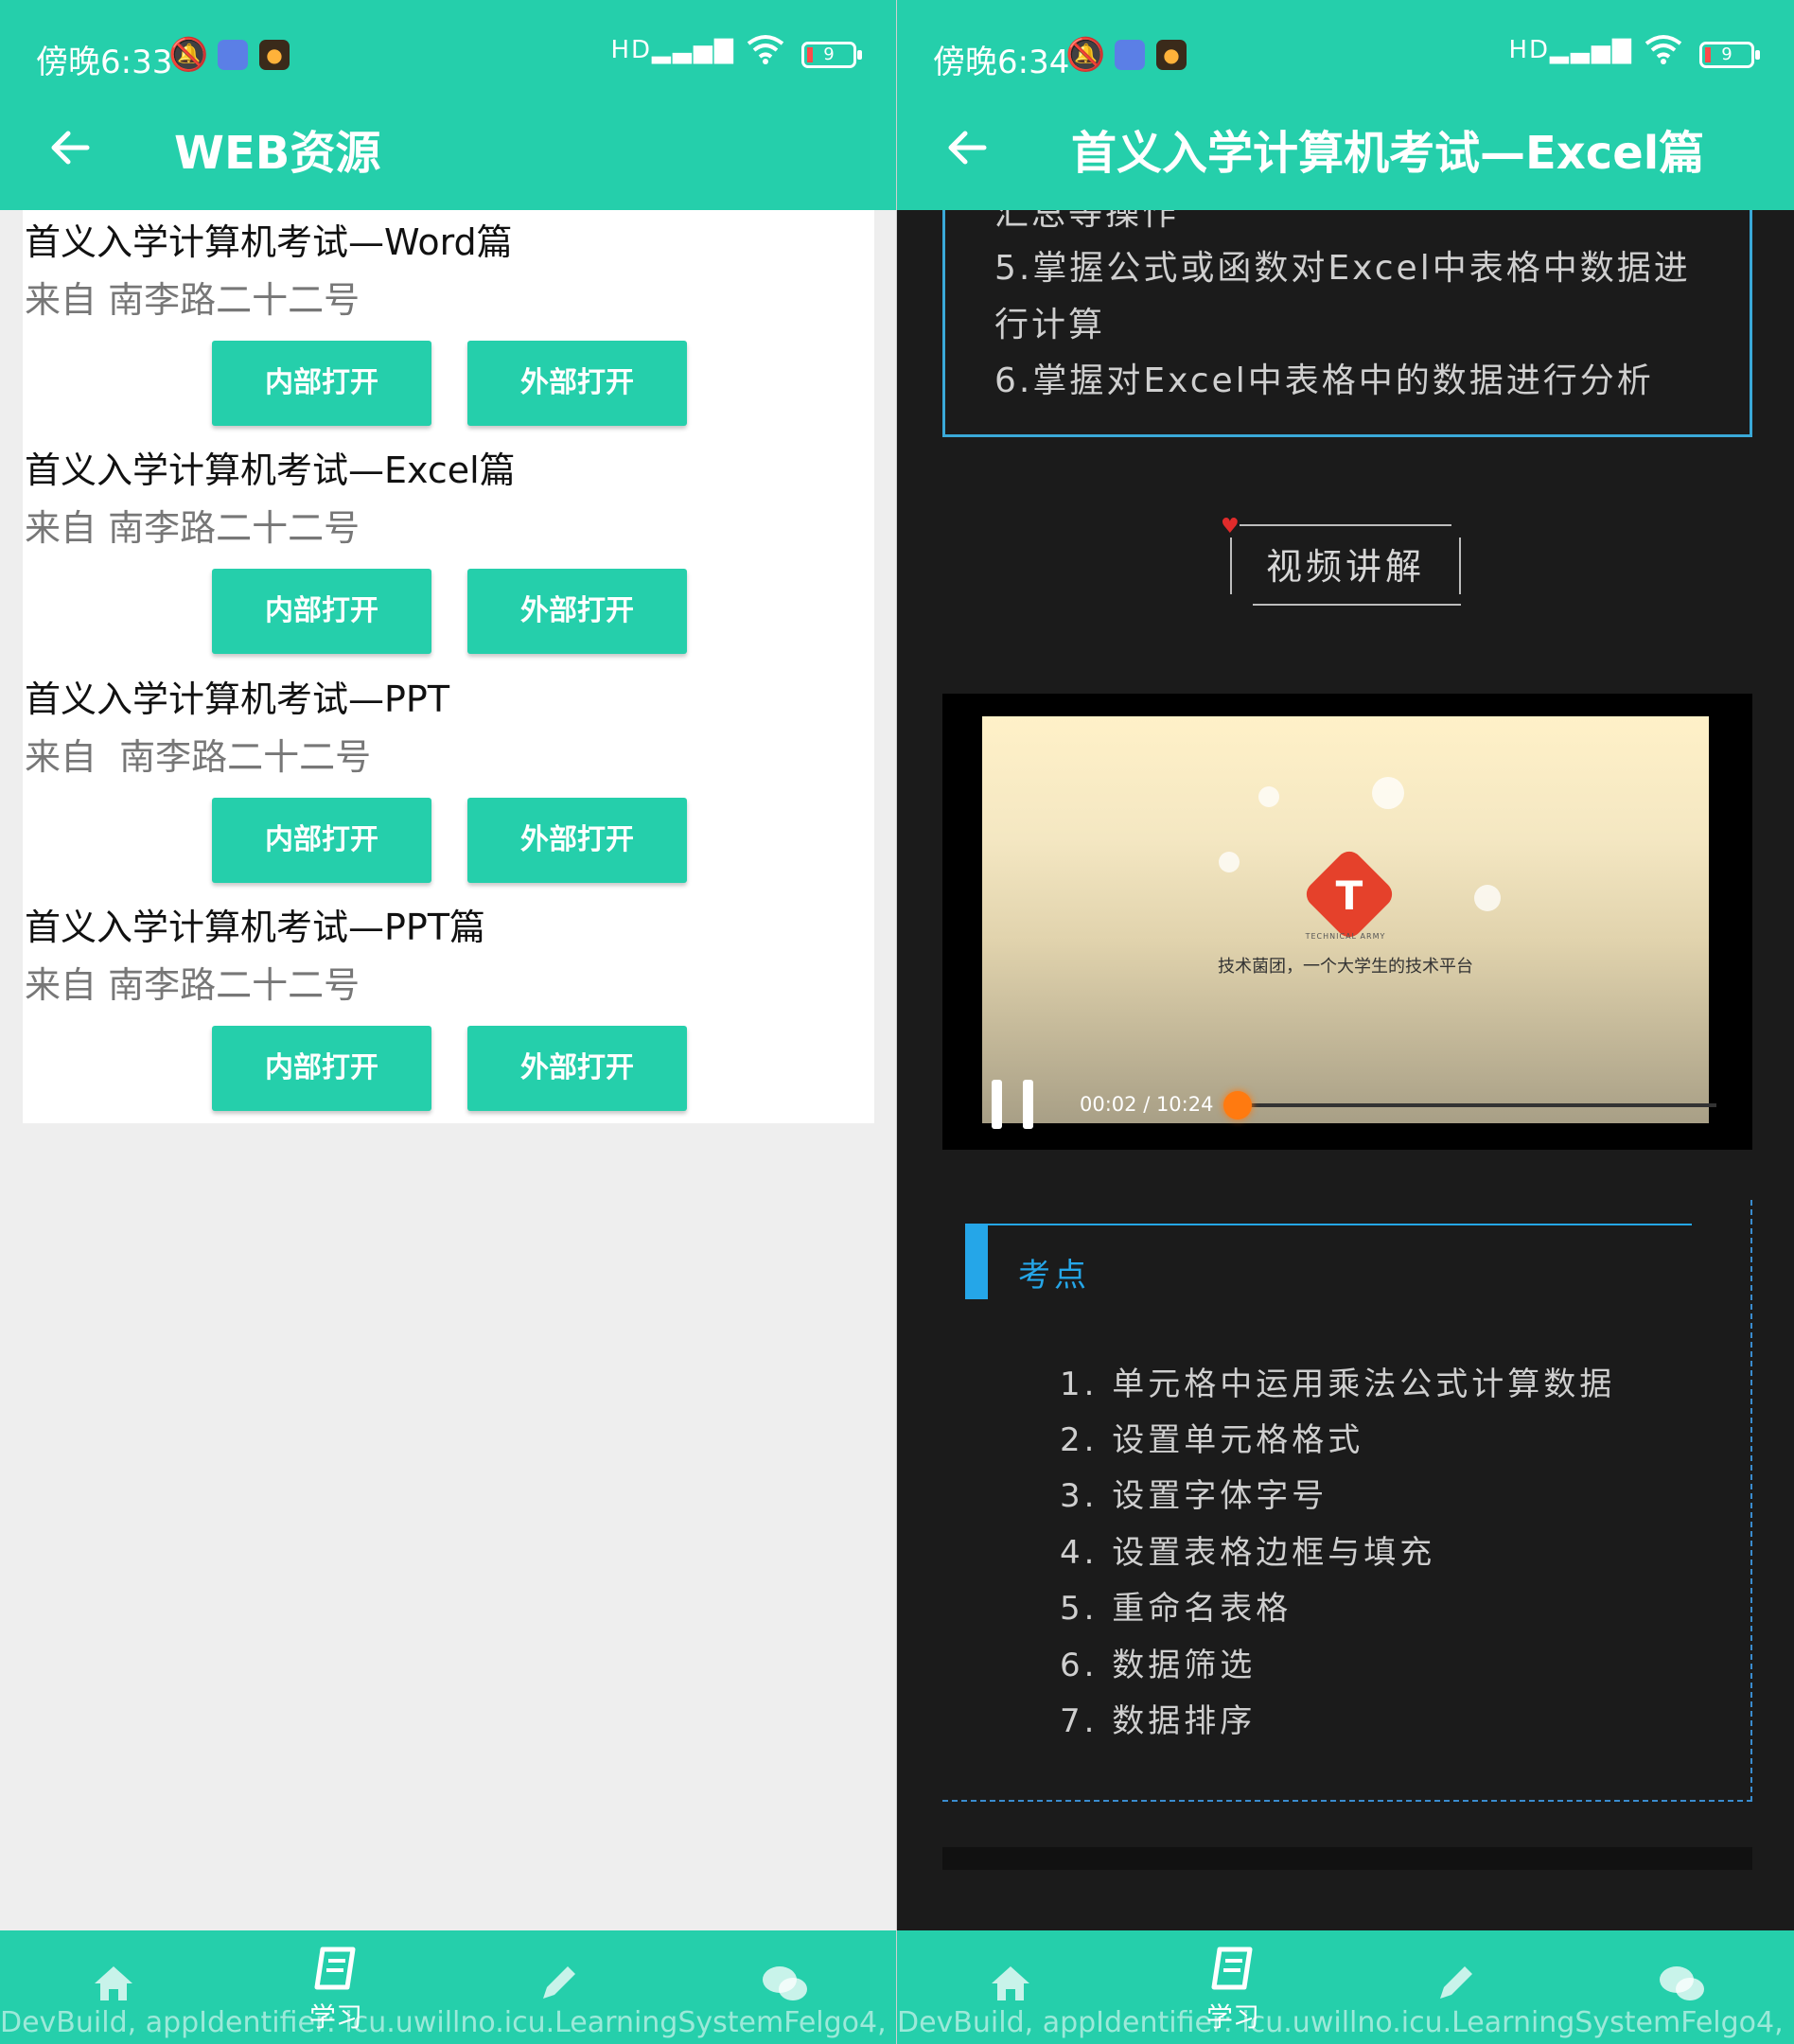  Describe the element at coordinates (237, 699) in the screenshot. I see `resource-title: 首义入学计算机考试—PPT` at that location.